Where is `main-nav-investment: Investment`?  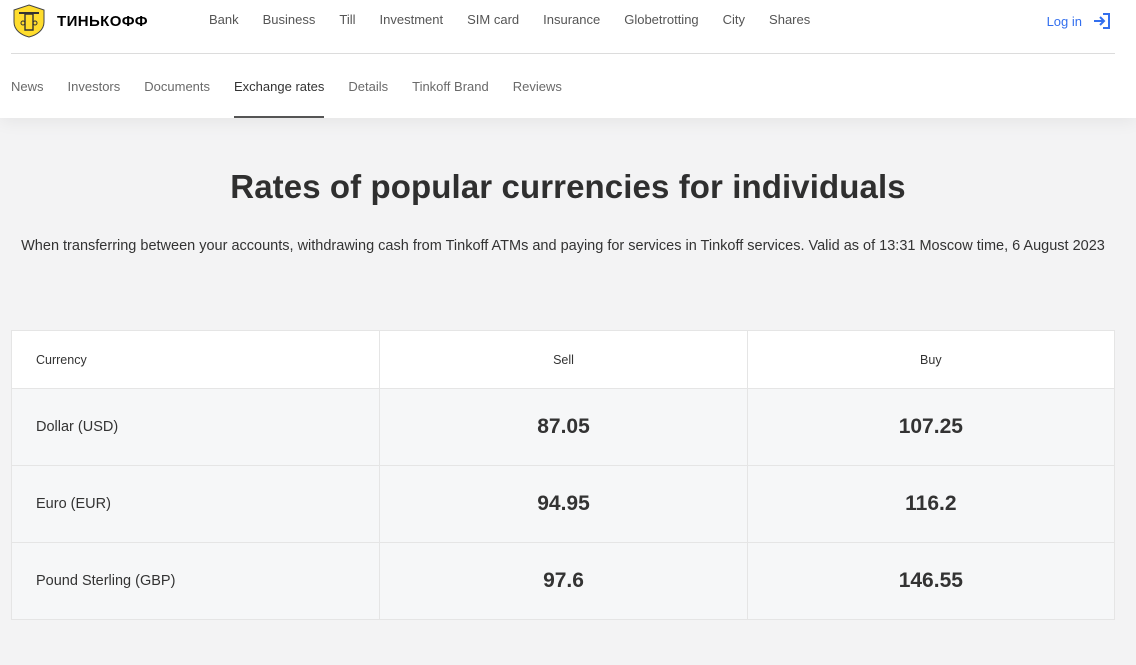
main-nav-investment: Investment is located at coordinates (412, 21).